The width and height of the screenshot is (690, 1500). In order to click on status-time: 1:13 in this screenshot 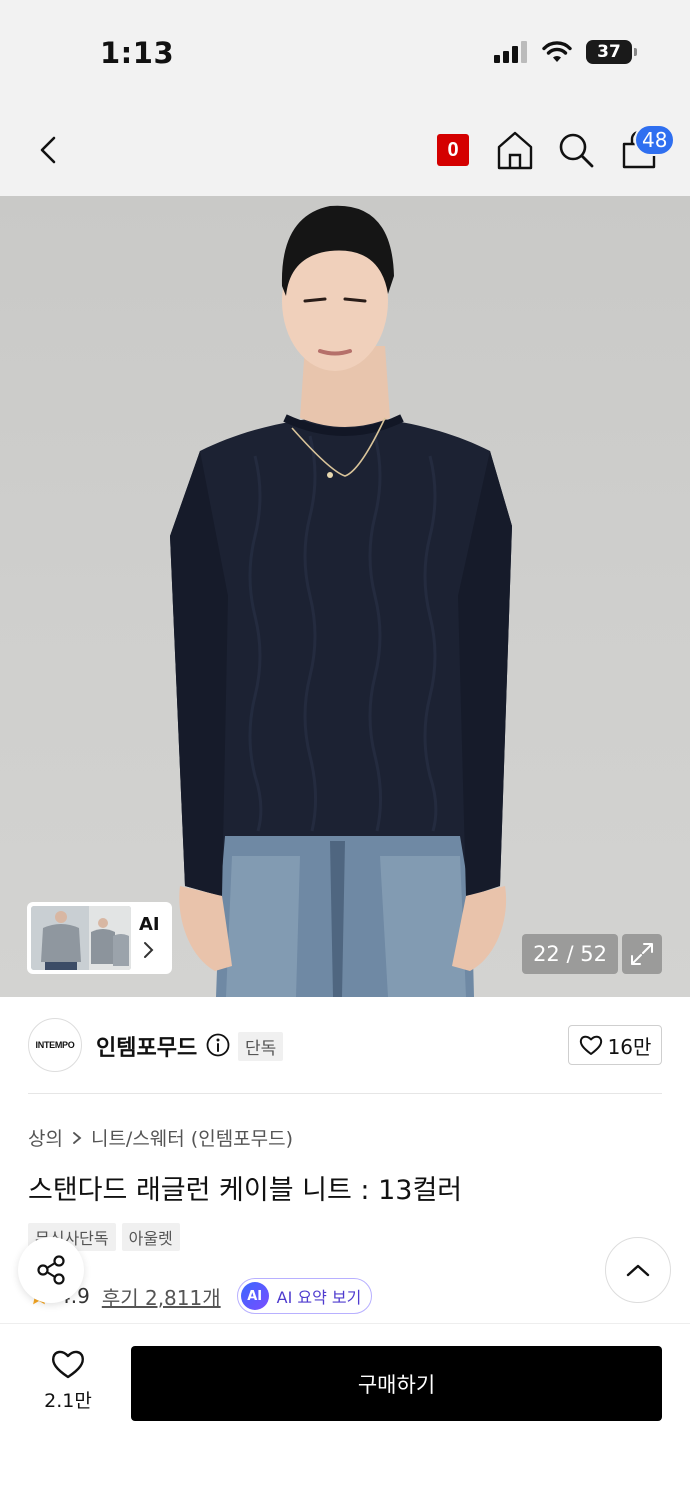, I will do `click(137, 53)`.